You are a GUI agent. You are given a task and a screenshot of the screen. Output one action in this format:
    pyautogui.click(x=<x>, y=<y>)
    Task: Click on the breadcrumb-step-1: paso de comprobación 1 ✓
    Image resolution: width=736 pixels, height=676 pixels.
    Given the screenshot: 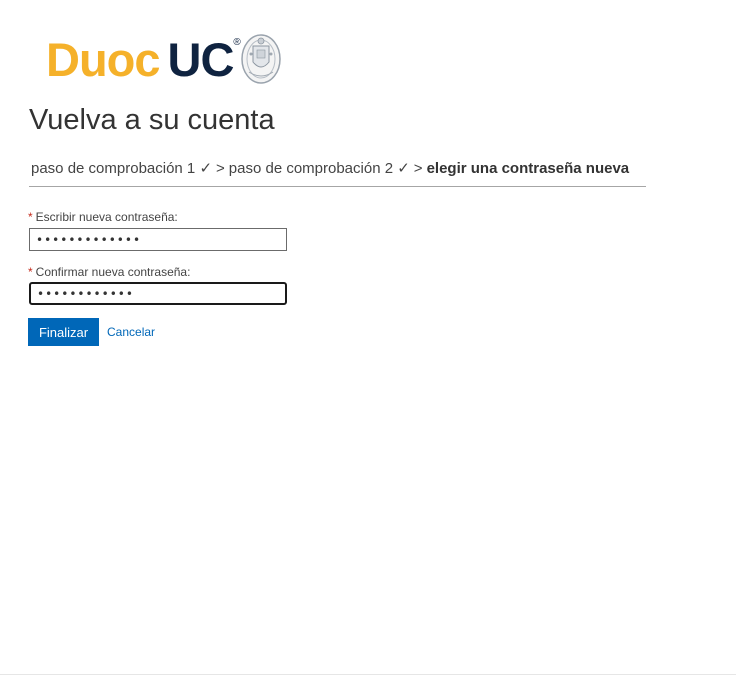 What is the action you would take?
    pyautogui.click(x=122, y=168)
    